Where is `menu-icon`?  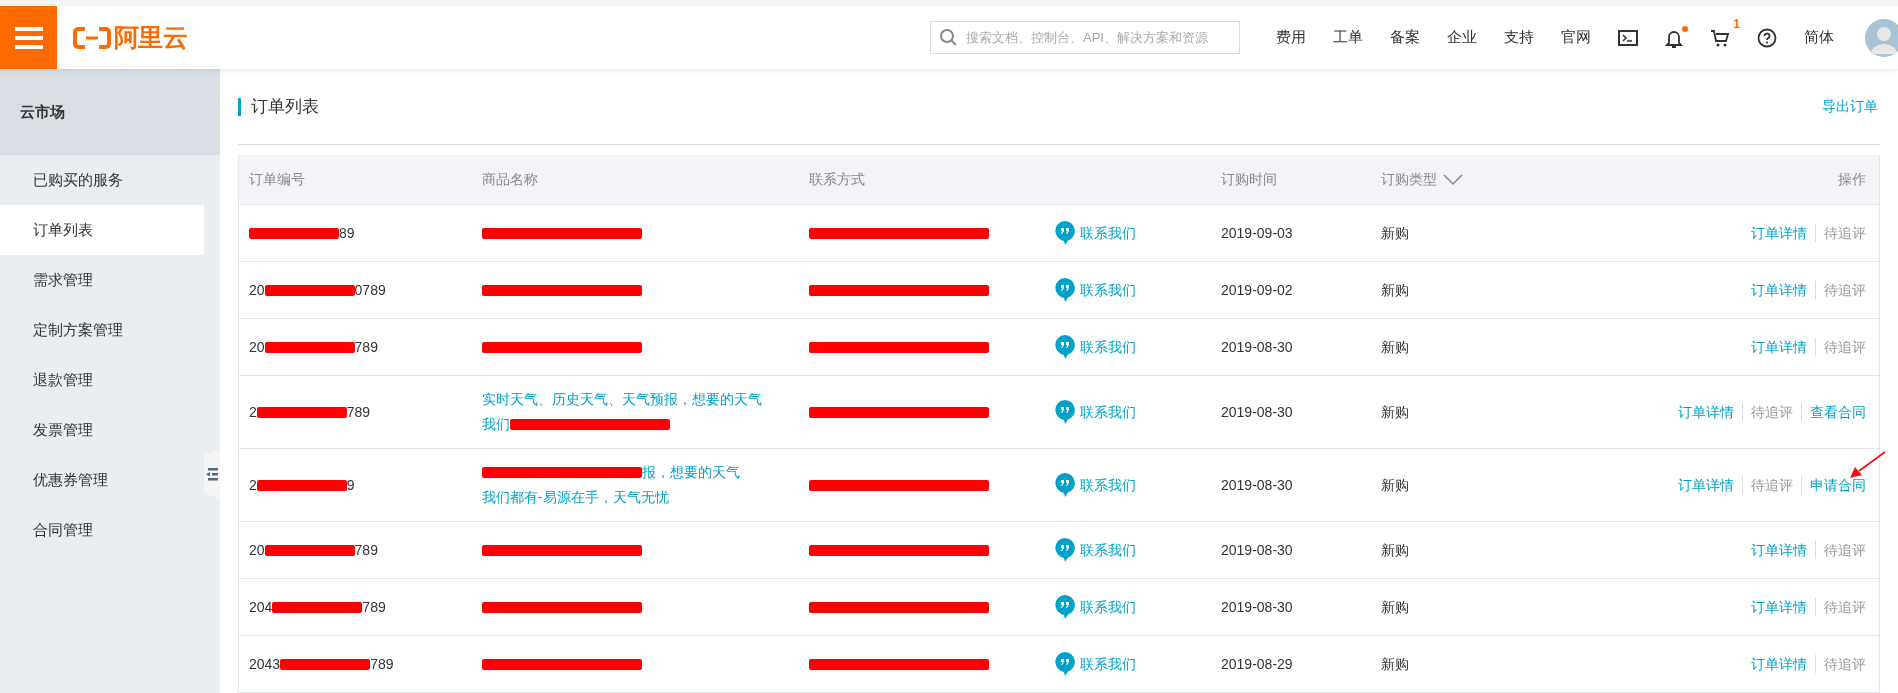 menu-icon is located at coordinates (28, 37).